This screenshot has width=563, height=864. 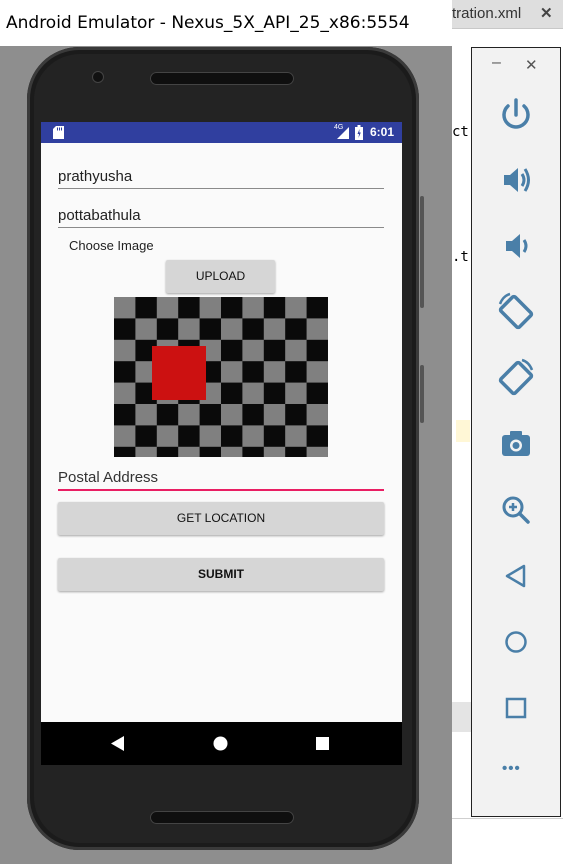 What do you see at coordinates (531, 65) in the screenshot?
I see `close-button: ✕` at bounding box center [531, 65].